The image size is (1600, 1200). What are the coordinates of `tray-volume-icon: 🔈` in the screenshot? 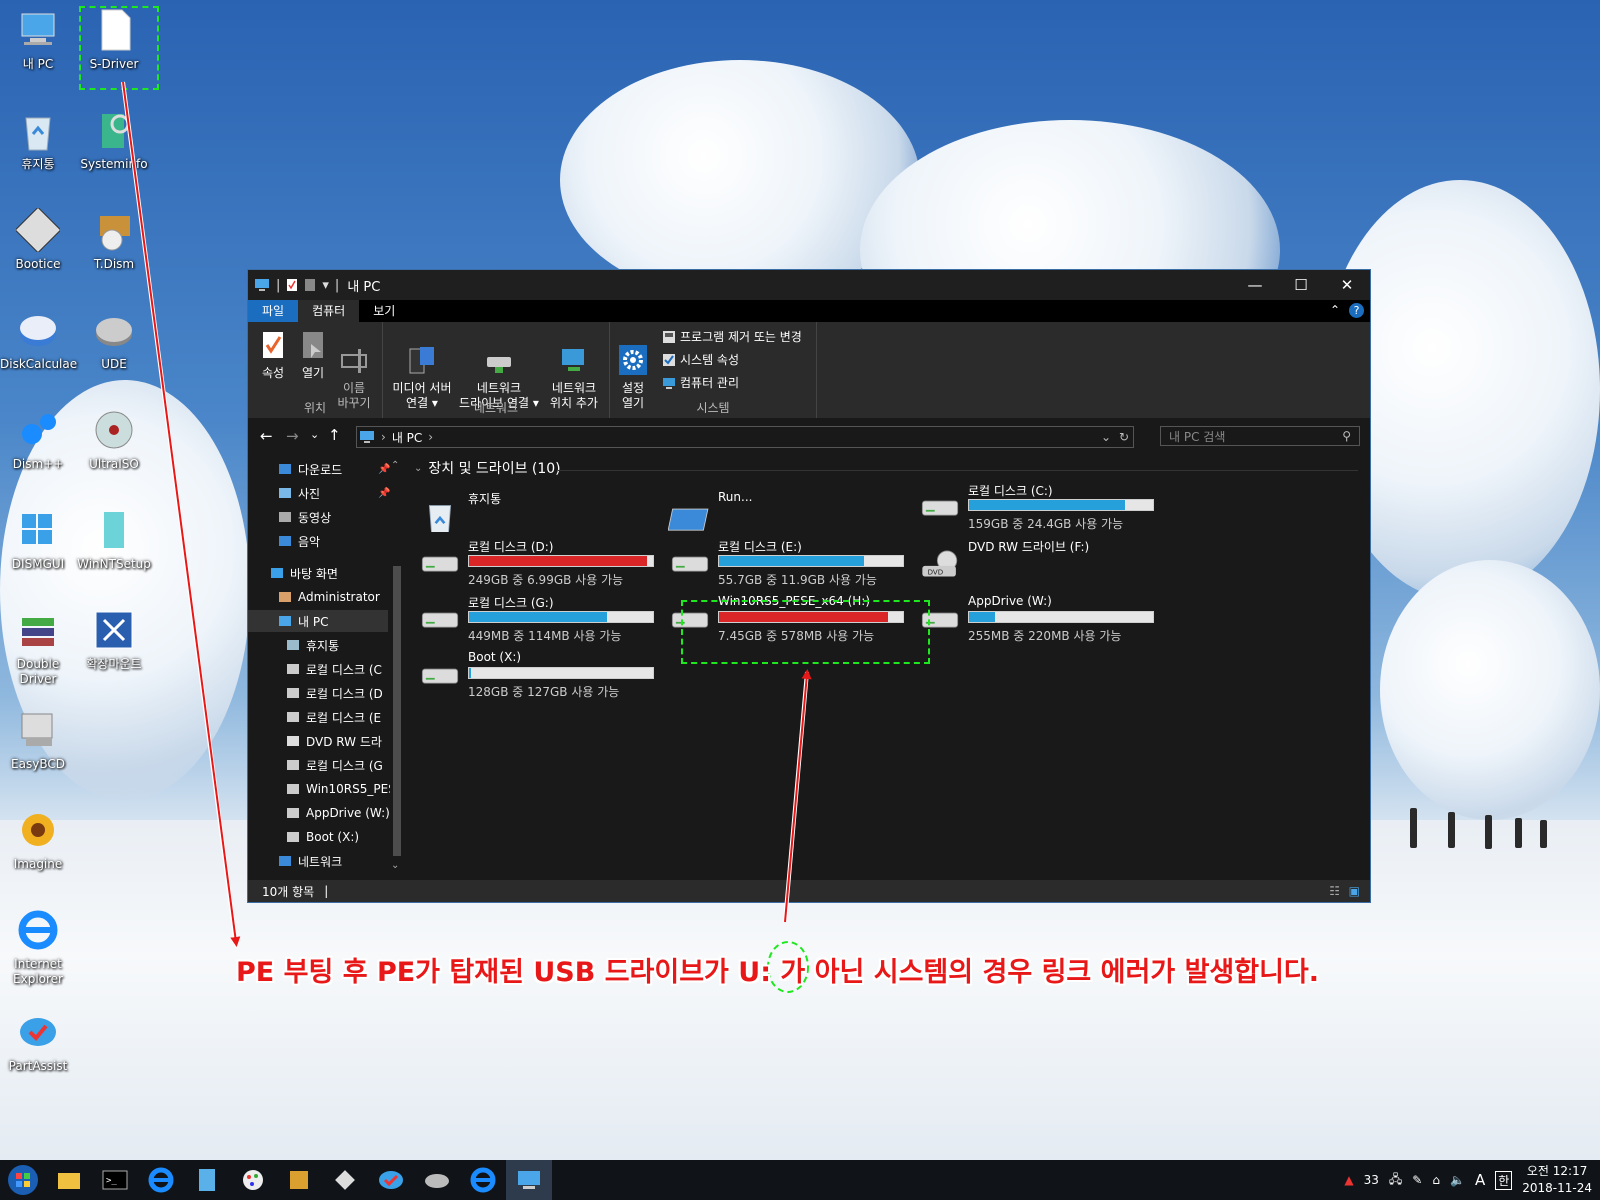 It's located at (1457, 1180).